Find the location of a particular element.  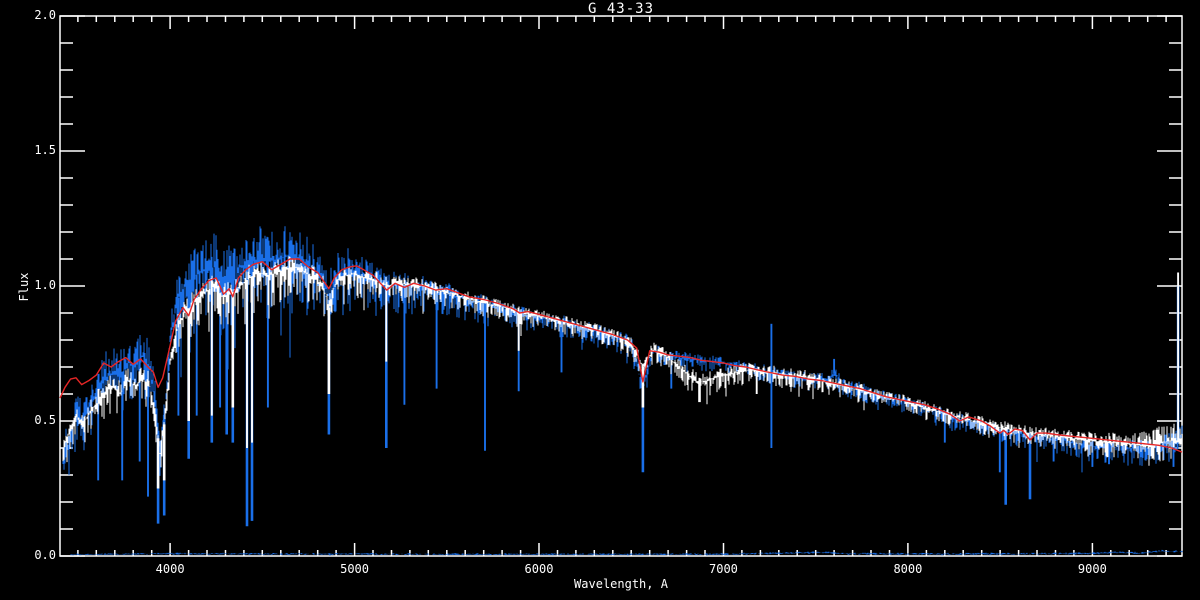

x-axis-label: Wavelength, A is located at coordinates (621, 584).